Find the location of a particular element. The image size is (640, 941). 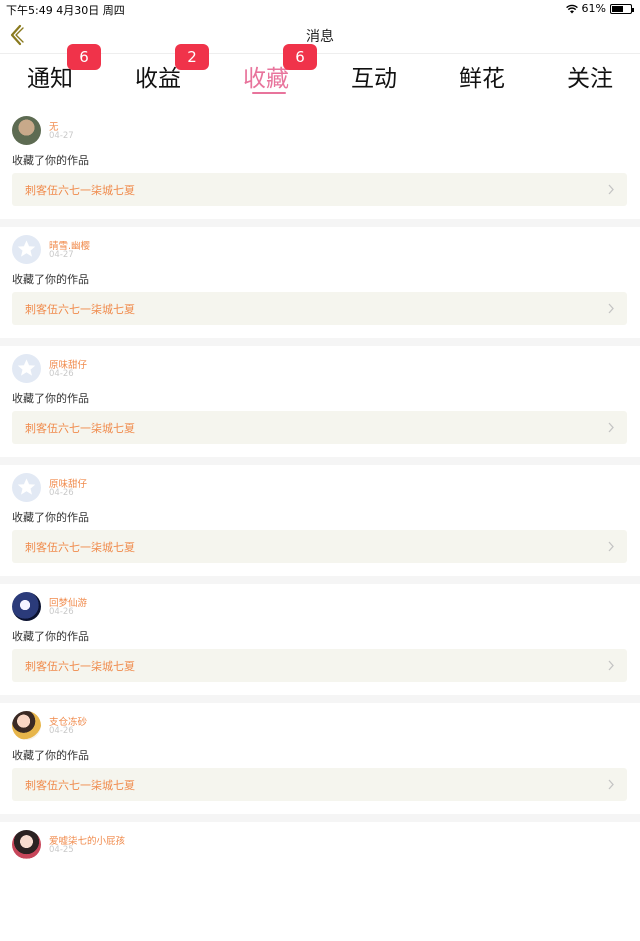

active-tab-indicator is located at coordinates (269, 93).